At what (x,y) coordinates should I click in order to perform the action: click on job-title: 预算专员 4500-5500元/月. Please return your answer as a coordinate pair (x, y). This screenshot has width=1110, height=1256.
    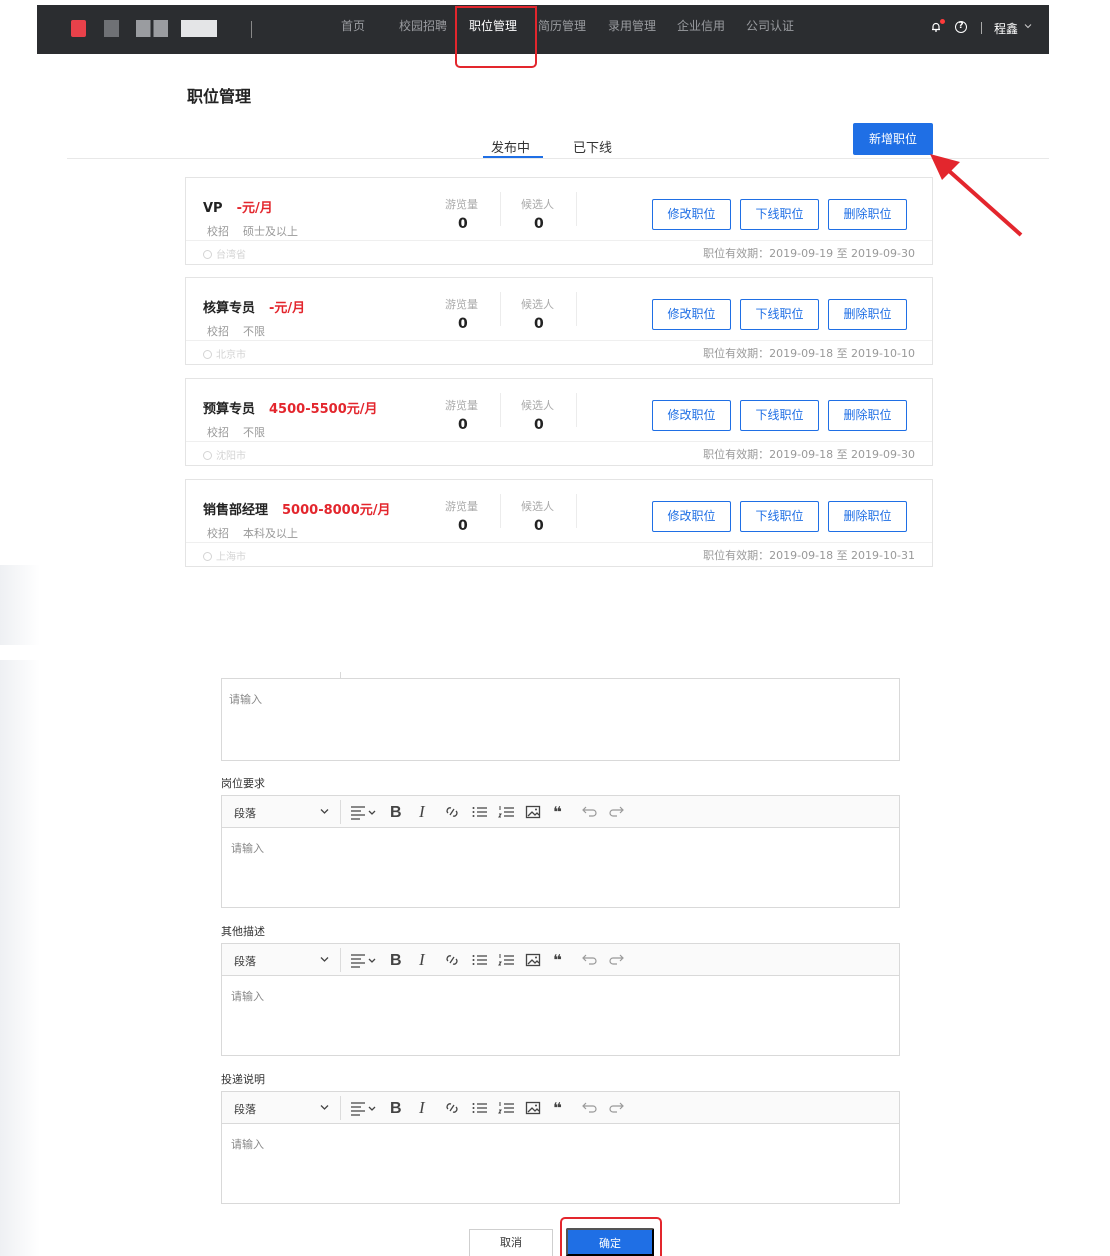
    Looking at the image, I should click on (290, 407).